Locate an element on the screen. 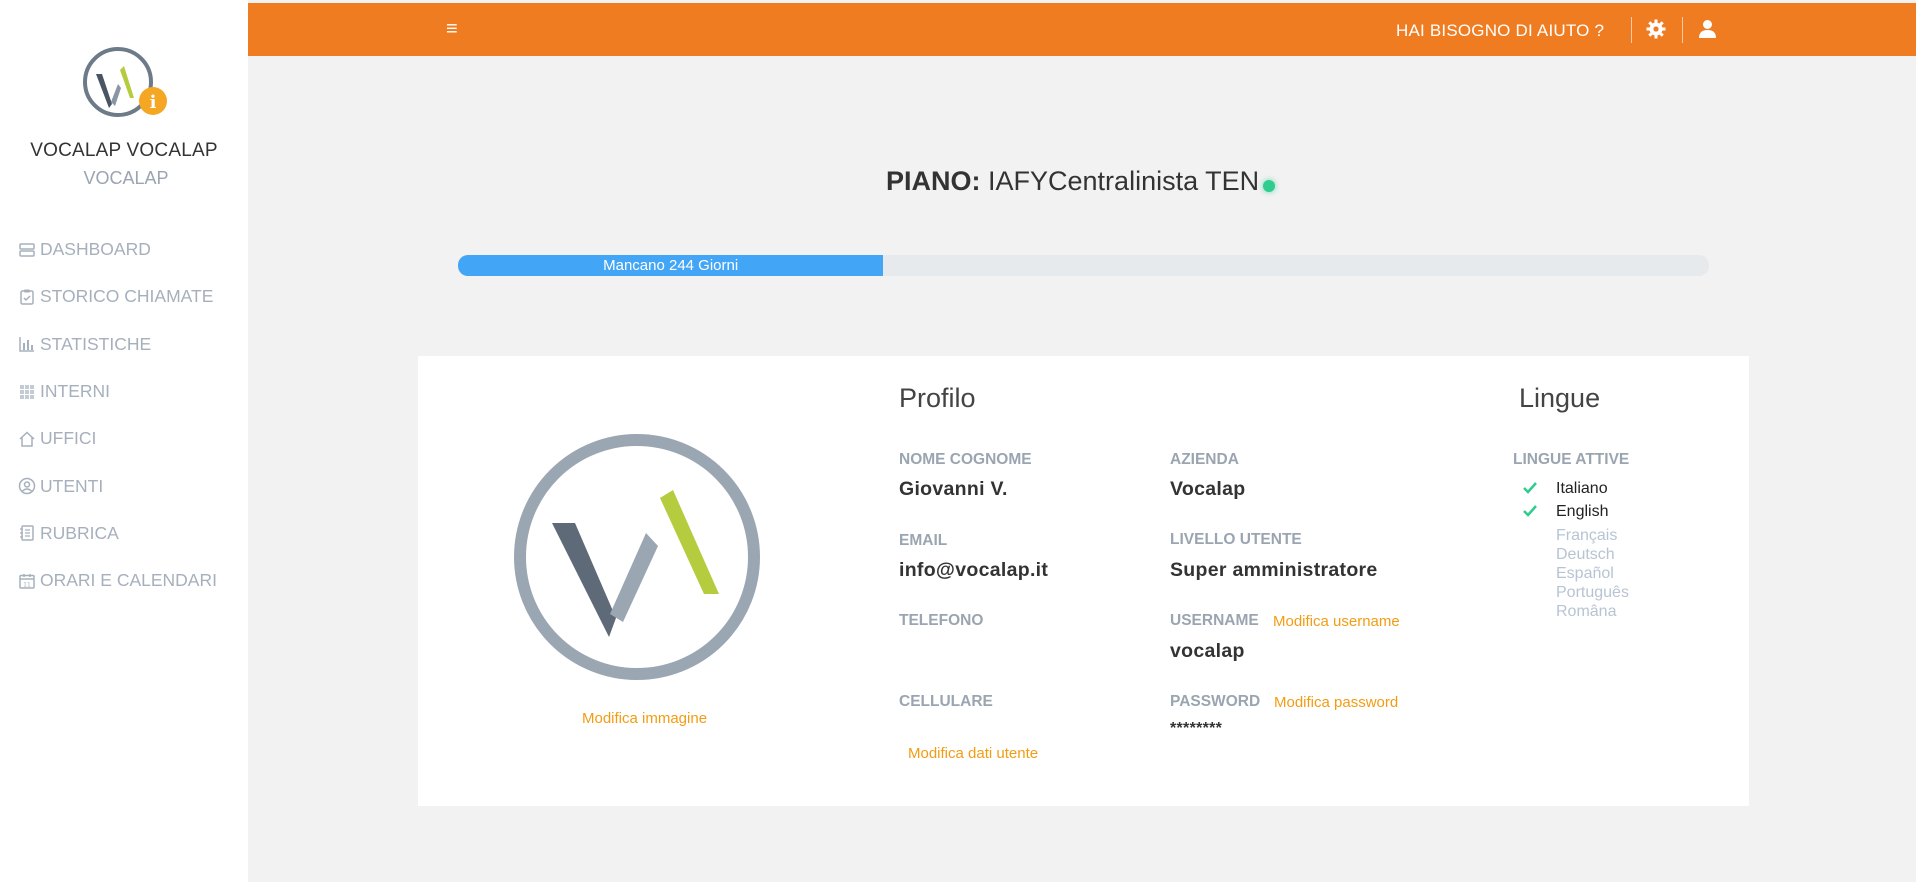 The width and height of the screenshot is (1916, 882). sidebar-item-label: DASHBOARD is located at coordinates (95, 249).